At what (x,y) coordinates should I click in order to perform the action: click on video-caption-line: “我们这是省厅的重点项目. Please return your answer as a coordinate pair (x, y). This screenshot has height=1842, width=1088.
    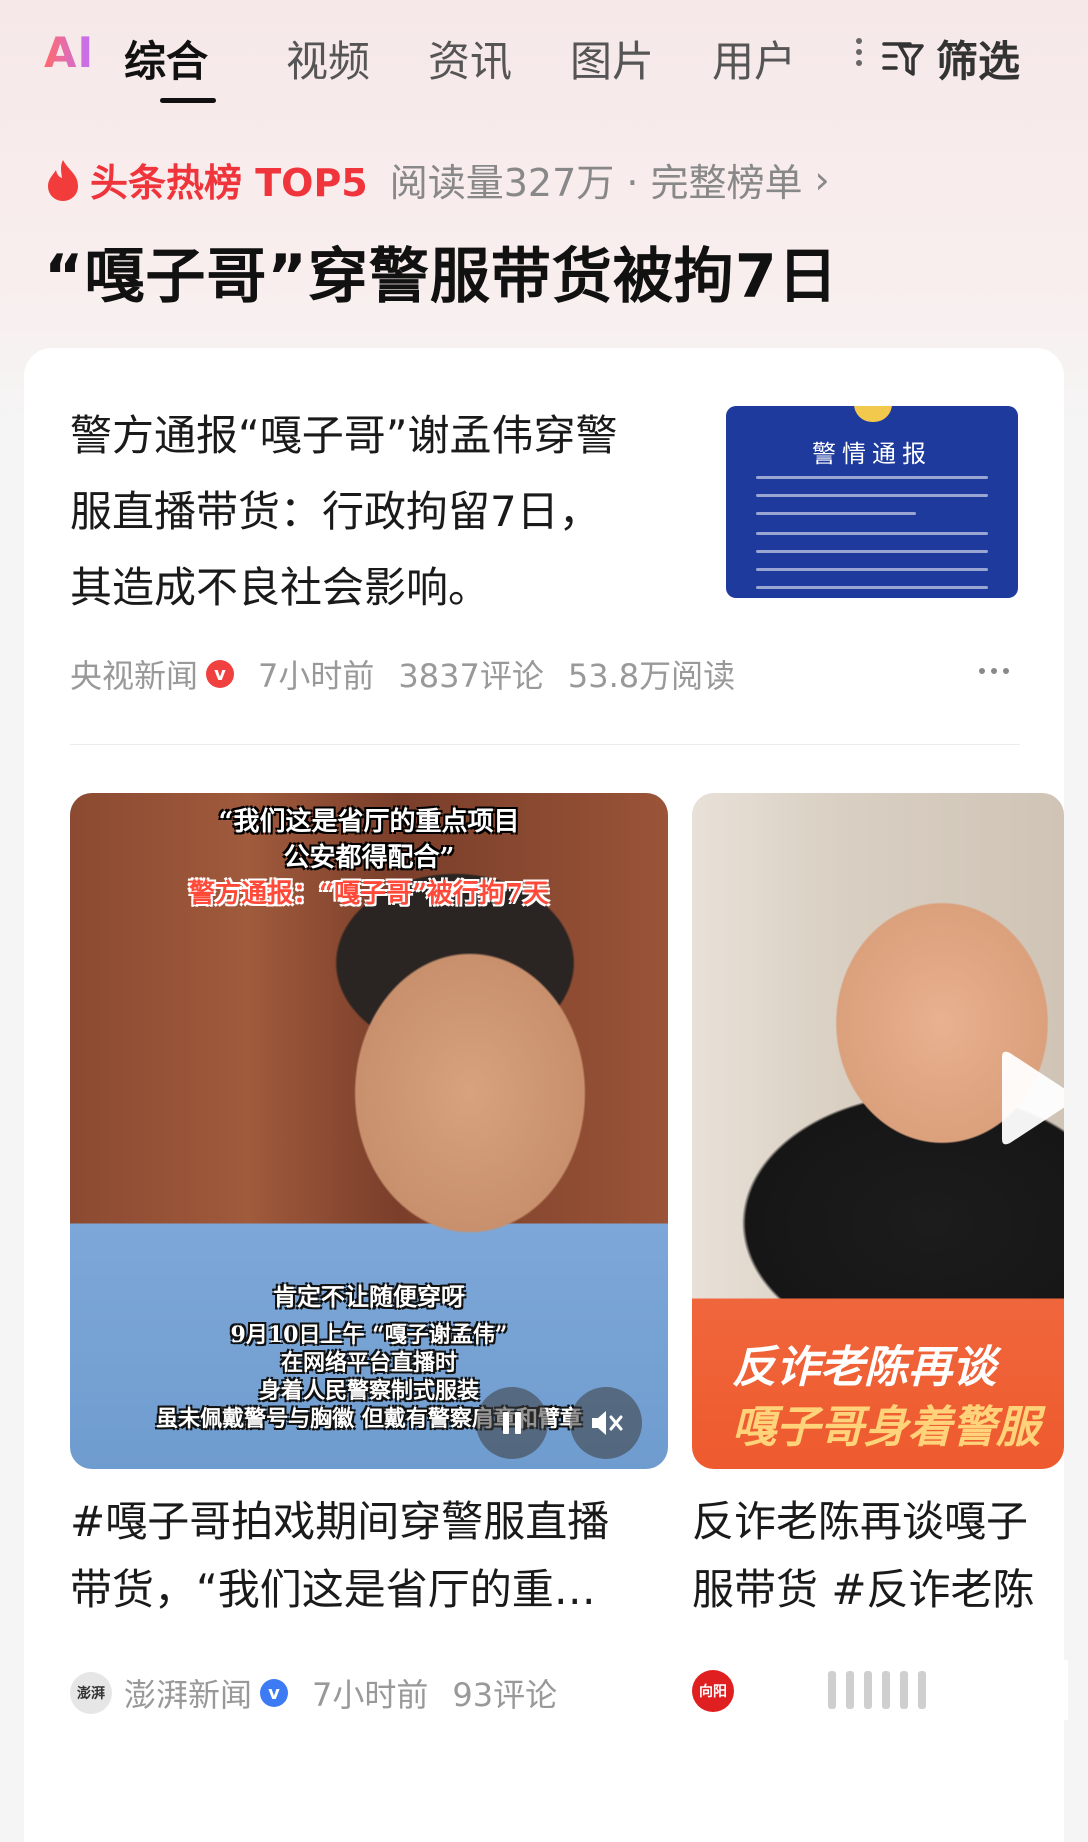
    Looking at the image, I should click on (369, 822).